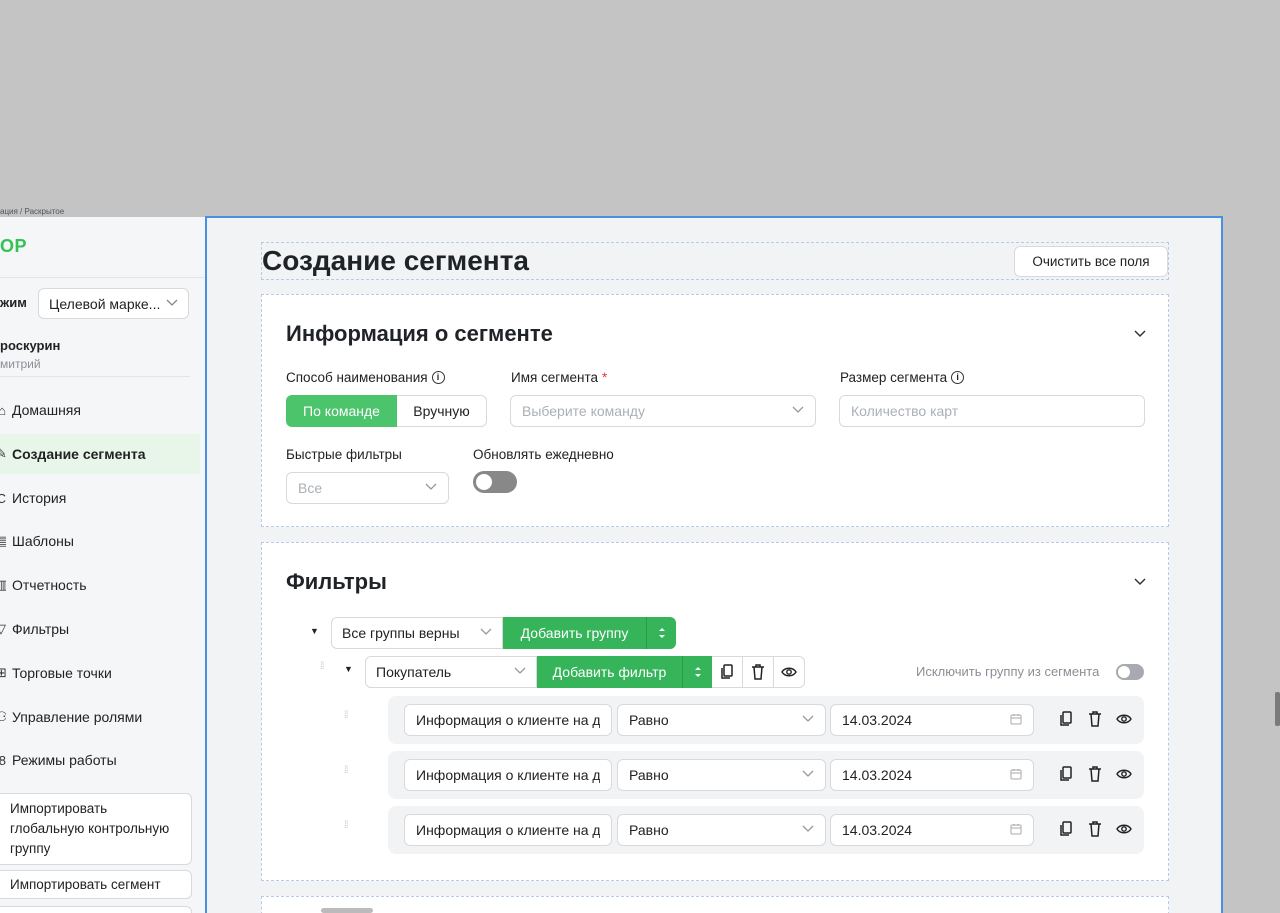  I want to click on sidebar-item-3: ▤ Шаблоны, so click(100, 541).